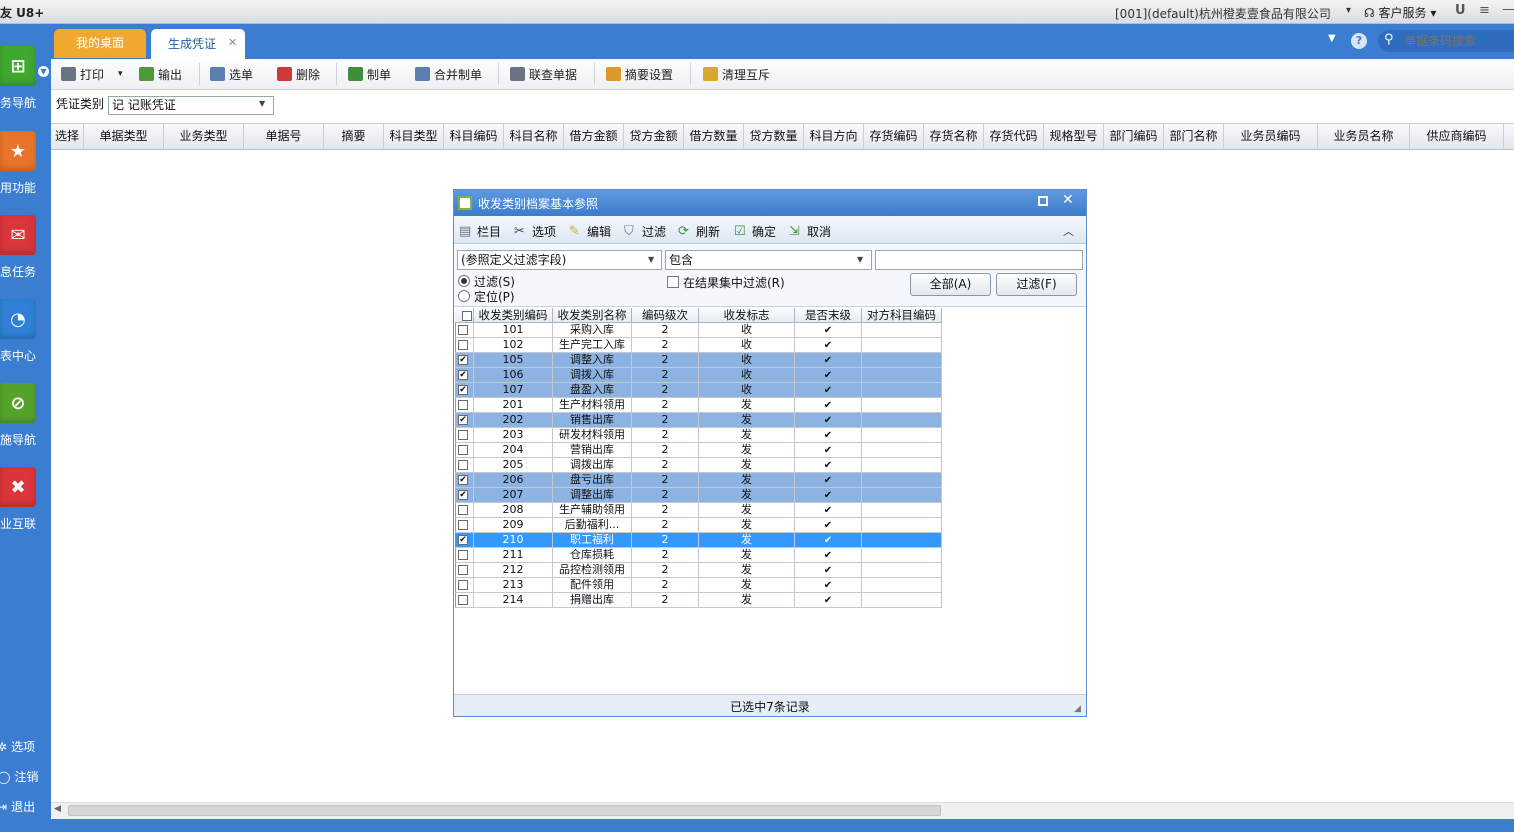 Image resolution: width=1514 pixels, height=832 pixels. What do you see at coordinates (18, 151) in the screenshot?
I see `sidebar-item-2: ★` at bounding box center [18, 151].